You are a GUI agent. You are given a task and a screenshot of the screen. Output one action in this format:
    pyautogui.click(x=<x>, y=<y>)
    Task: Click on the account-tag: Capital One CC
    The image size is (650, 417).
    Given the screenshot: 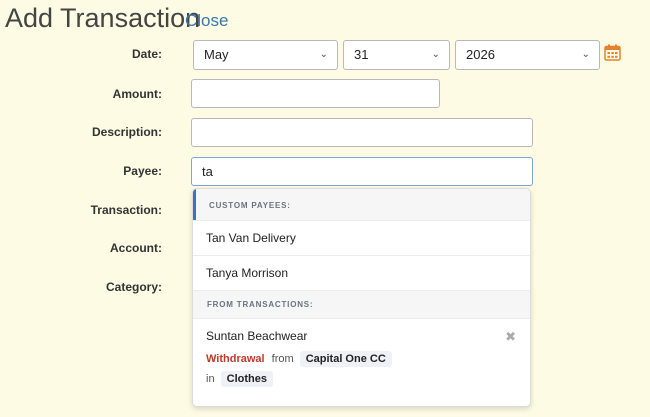 What is the action you would take?
    pyautogui.click(x=345, y=359)
    